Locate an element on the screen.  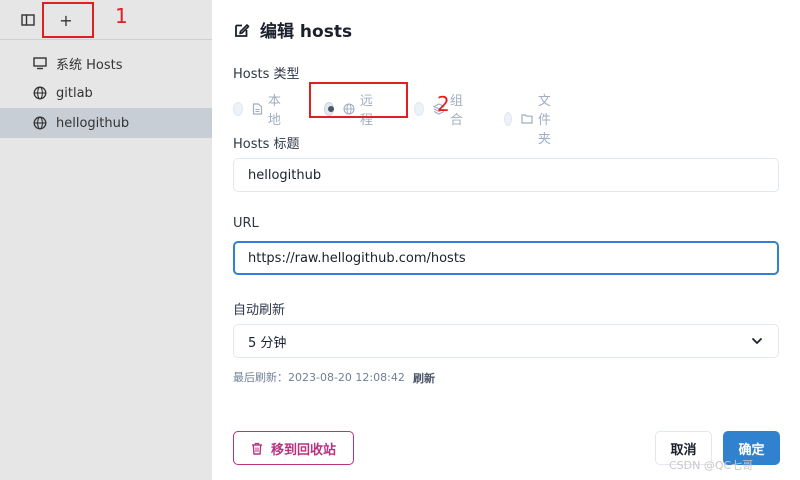
move-to-trash-label: 移到回收站 is located at coordinates (303, 450).